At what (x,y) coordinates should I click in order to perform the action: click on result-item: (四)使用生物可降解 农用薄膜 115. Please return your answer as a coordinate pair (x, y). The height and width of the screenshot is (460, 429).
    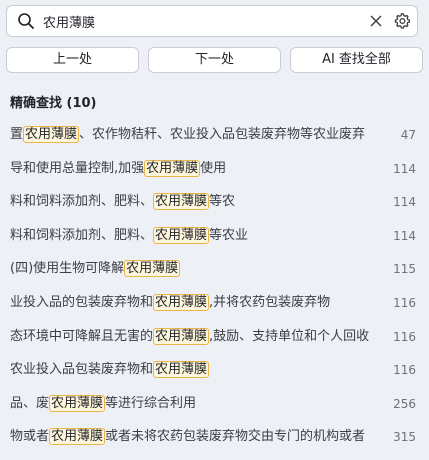
    Looking at the image, I should click on (214, 269).